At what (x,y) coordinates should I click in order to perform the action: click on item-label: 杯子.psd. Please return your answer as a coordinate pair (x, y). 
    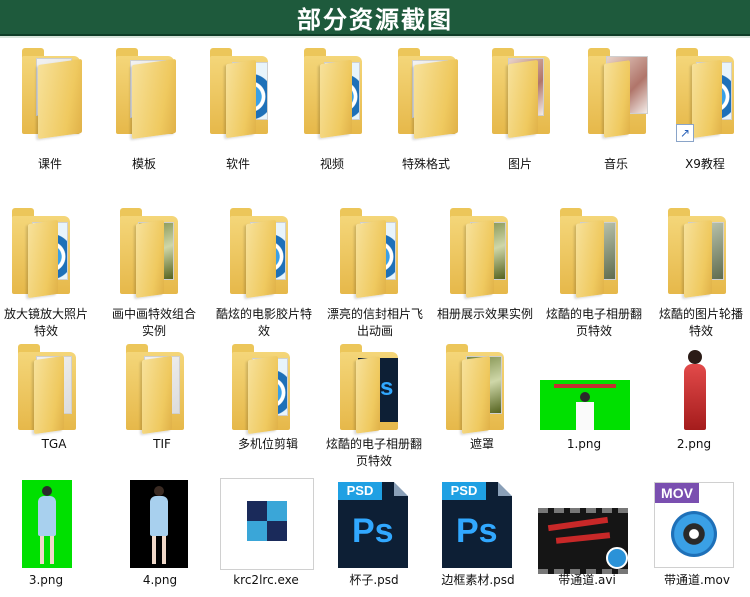
    Looking at the image, I should click on (374, 580).